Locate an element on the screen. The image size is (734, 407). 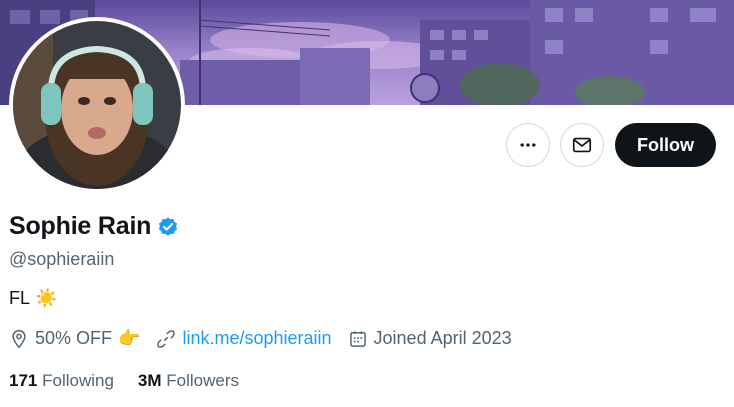
profile-name-row: Sophie Rain is located at coordinates (94, 226).